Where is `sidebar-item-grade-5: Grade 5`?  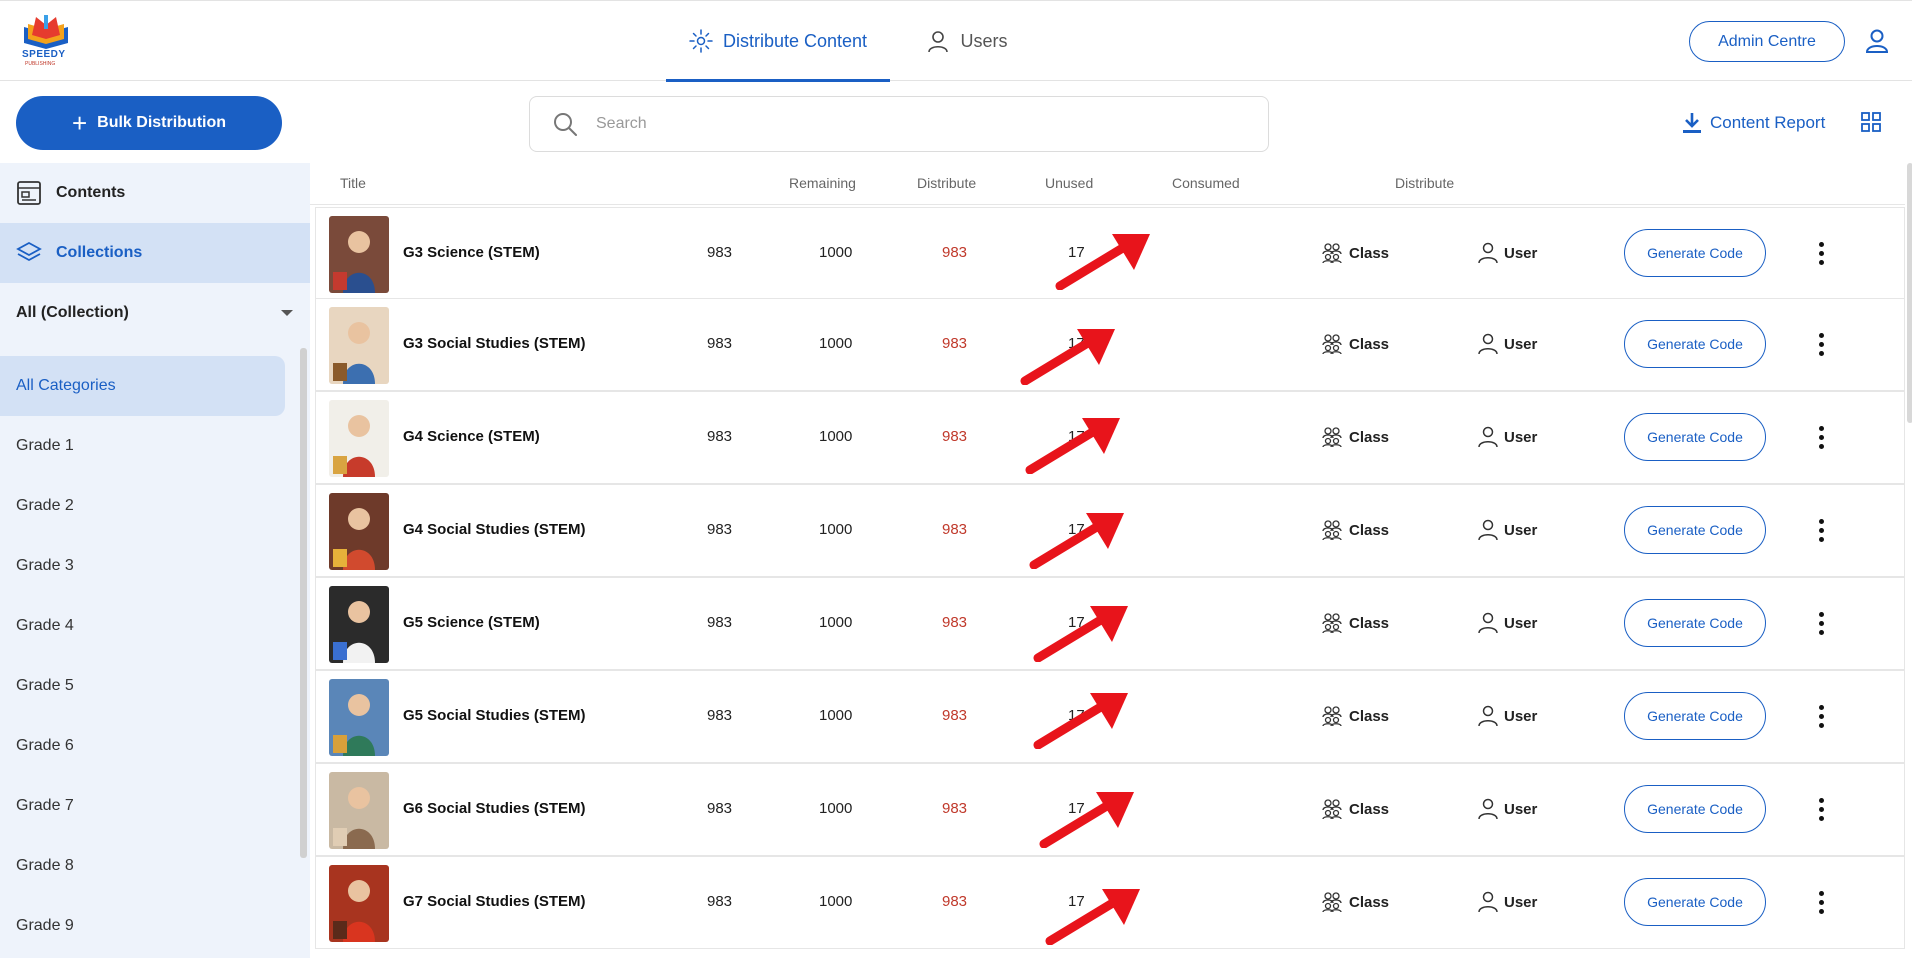 sidebar-item-grade-5: Grade 5 is located at coordinates (142, 686).